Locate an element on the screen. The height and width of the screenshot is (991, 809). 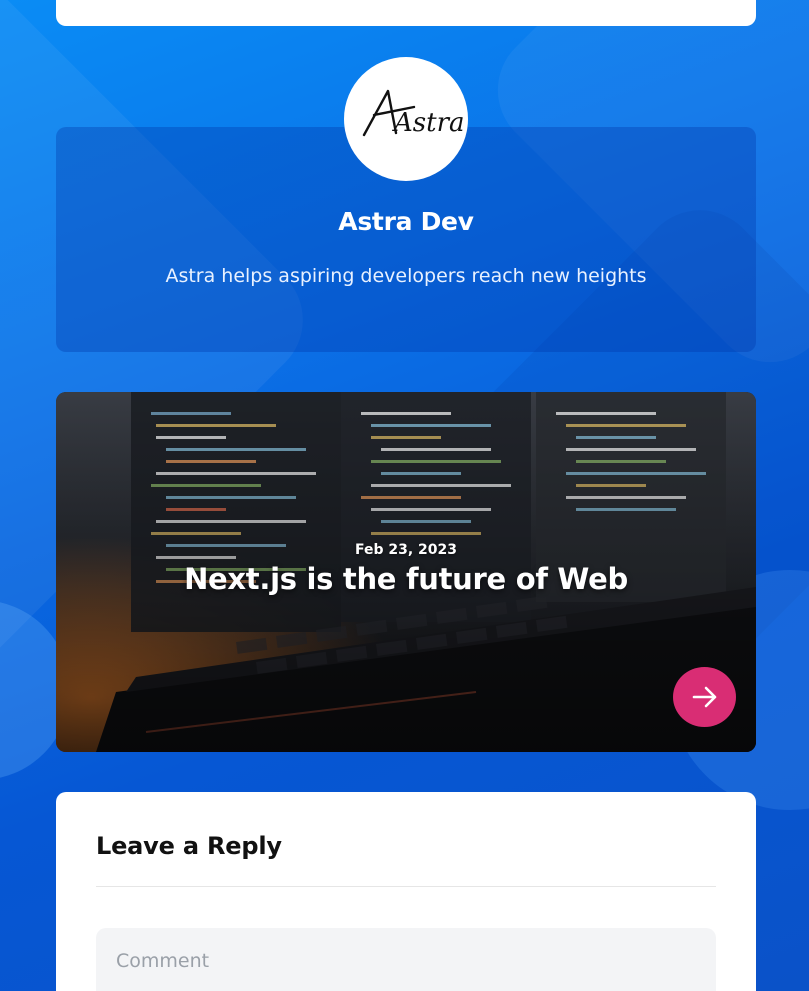
astra-logo: Astra is located at coordinates (413, 113).